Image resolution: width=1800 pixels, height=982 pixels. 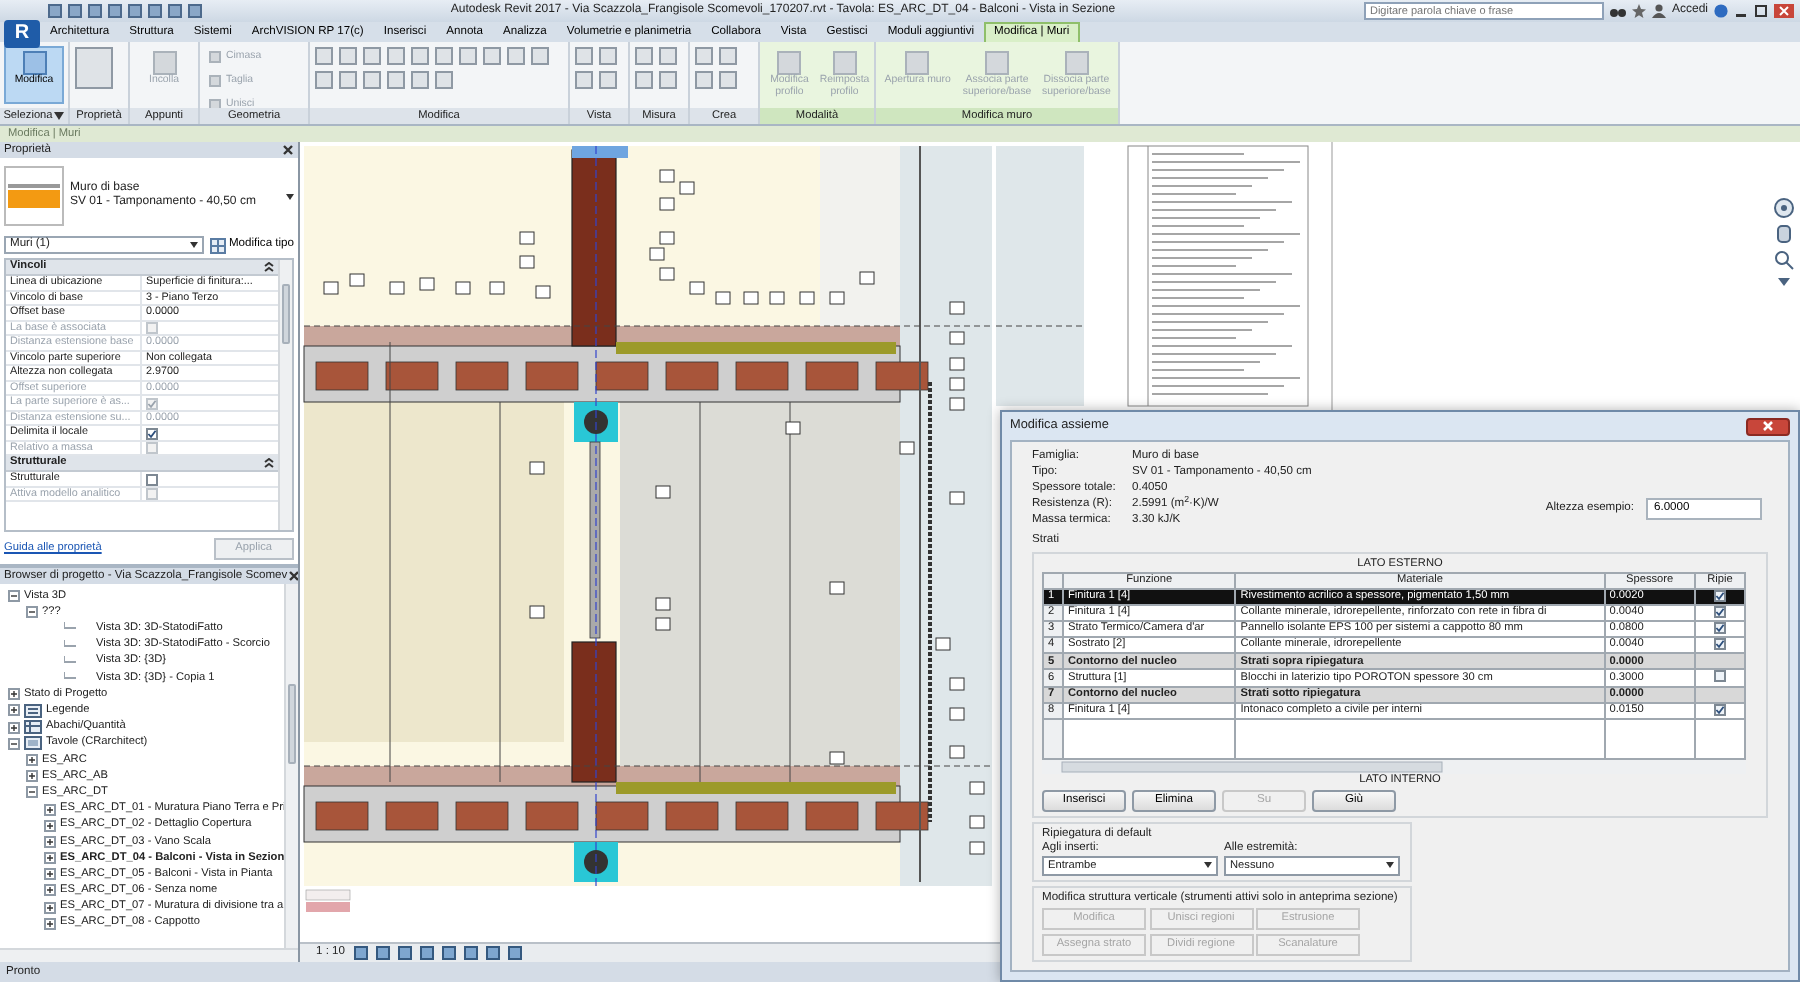 I want to click on app-logo: R, so click(x=22, y=34).